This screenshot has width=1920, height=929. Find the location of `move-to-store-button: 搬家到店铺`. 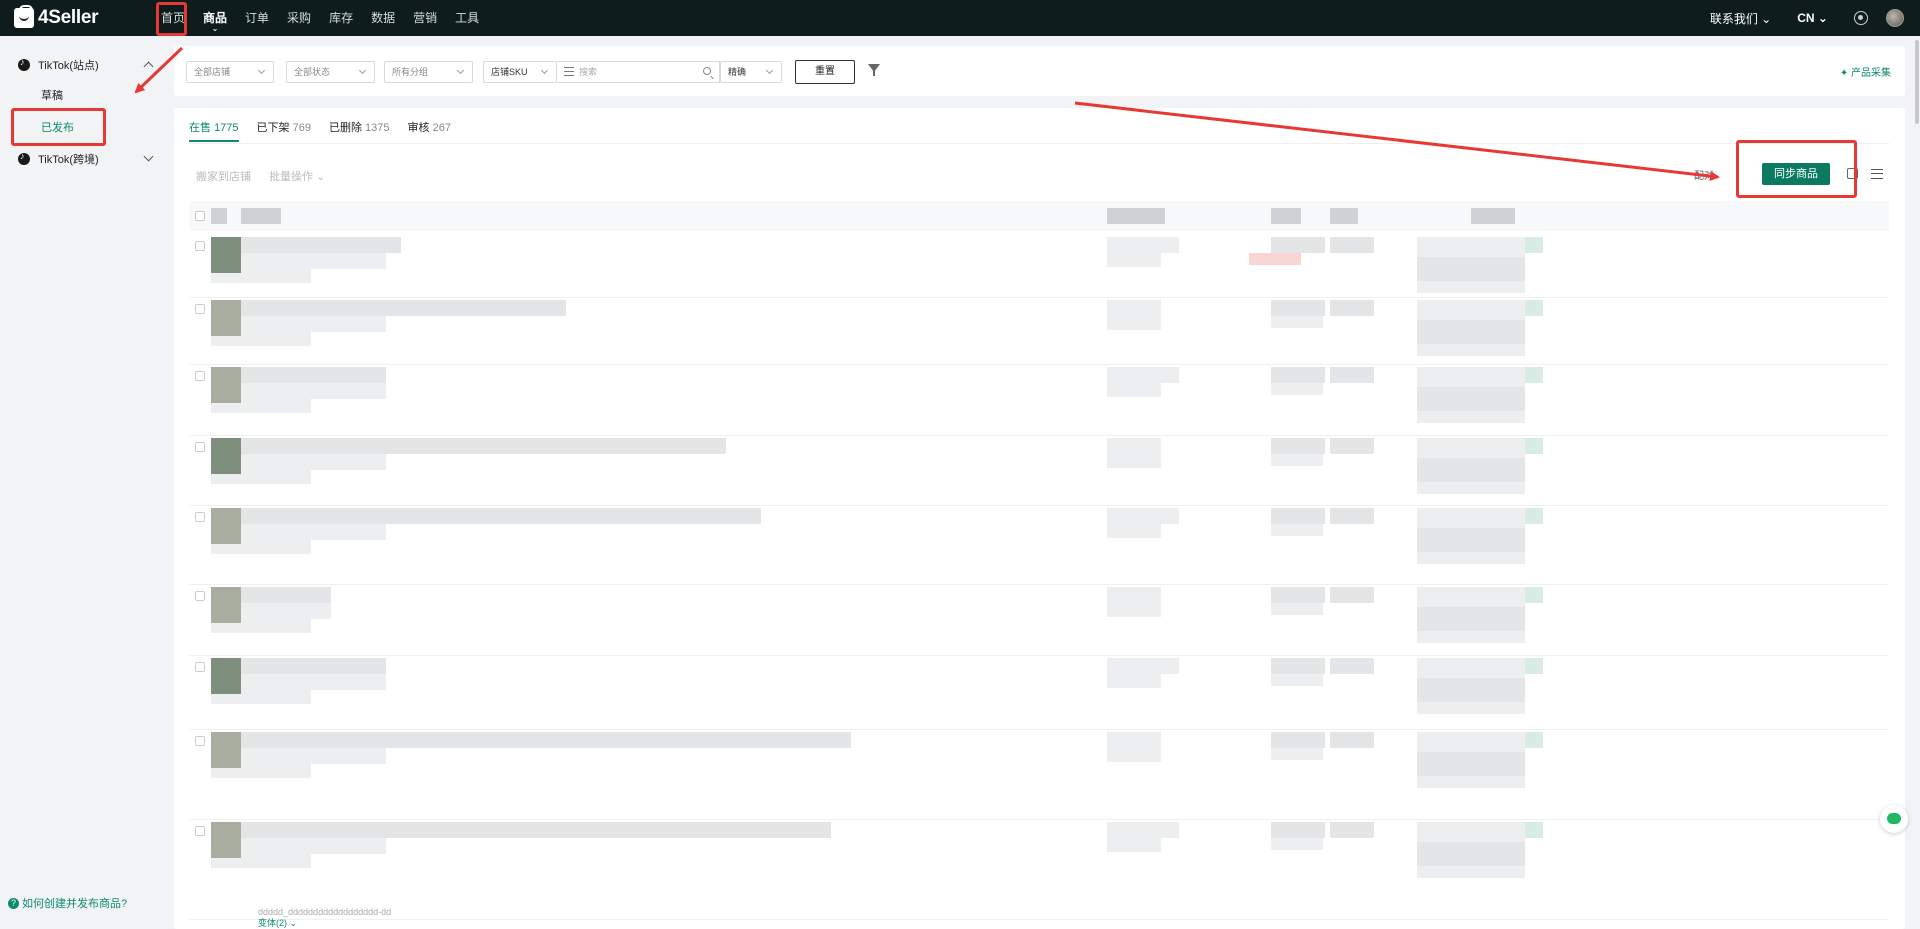

move-to-store-button: 搬家到店铺 is located at coordinates (223, 176).